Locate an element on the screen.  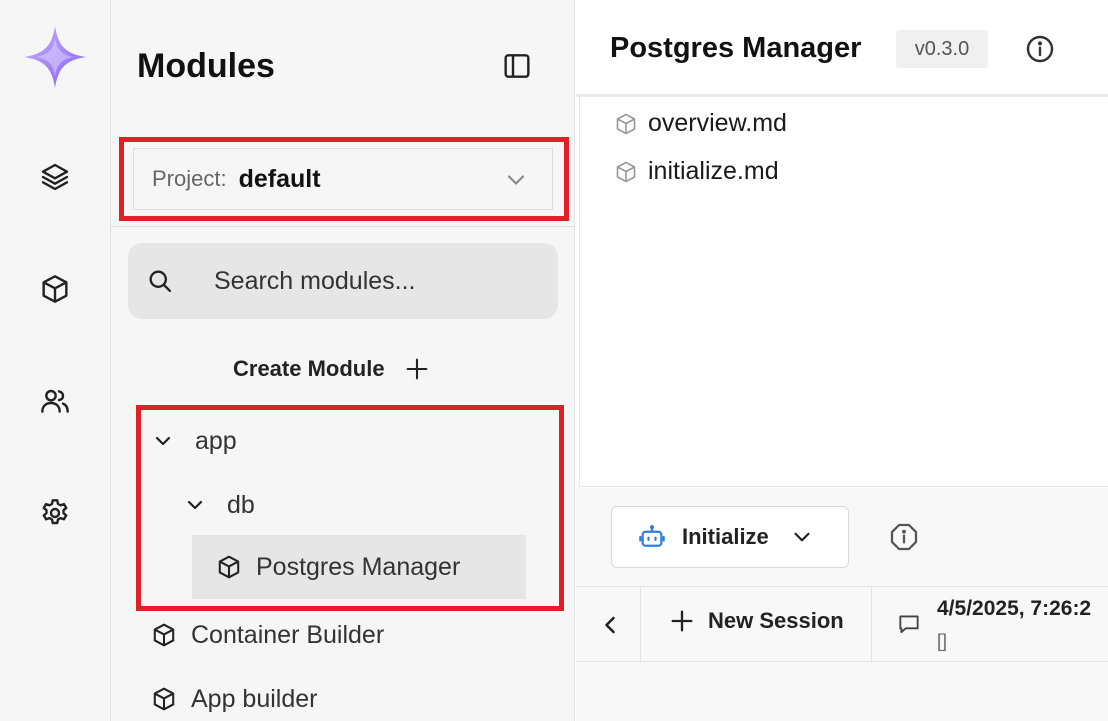
new-session-button: New Session is located at coordinates (756, 621).